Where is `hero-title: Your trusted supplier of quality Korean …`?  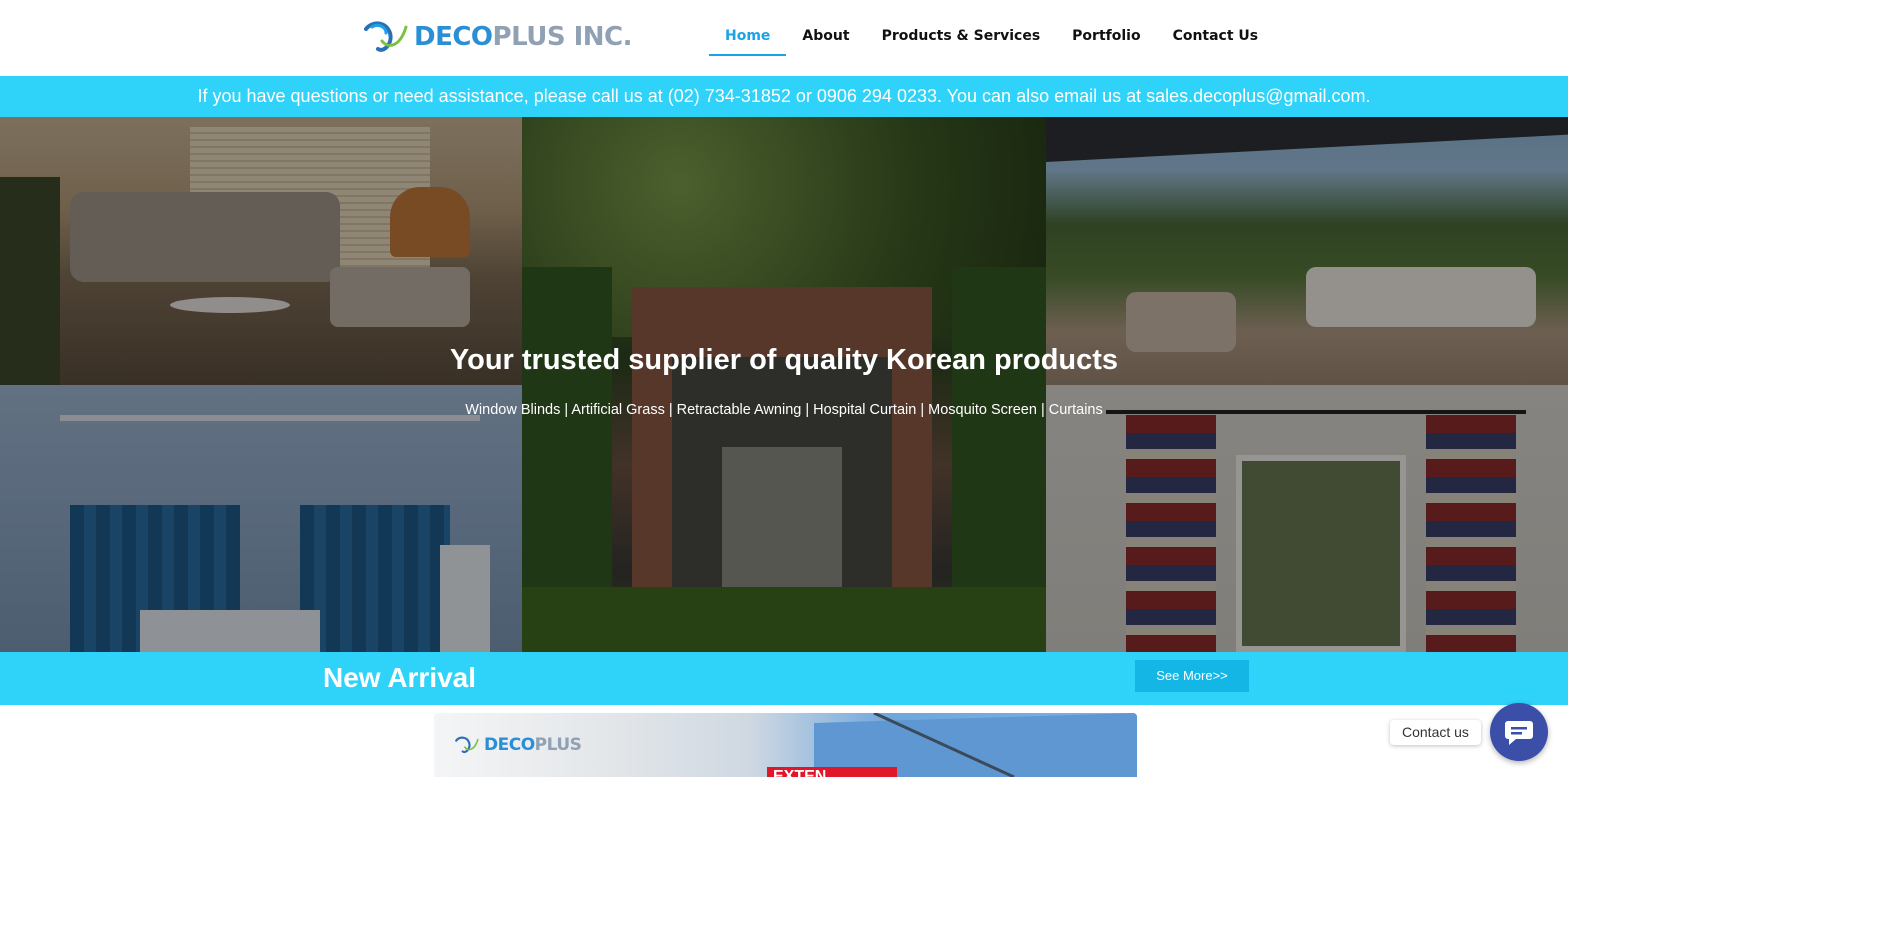 hero-title: Your trusted supplier of quality Korean … is located at coordinates (784, 360).